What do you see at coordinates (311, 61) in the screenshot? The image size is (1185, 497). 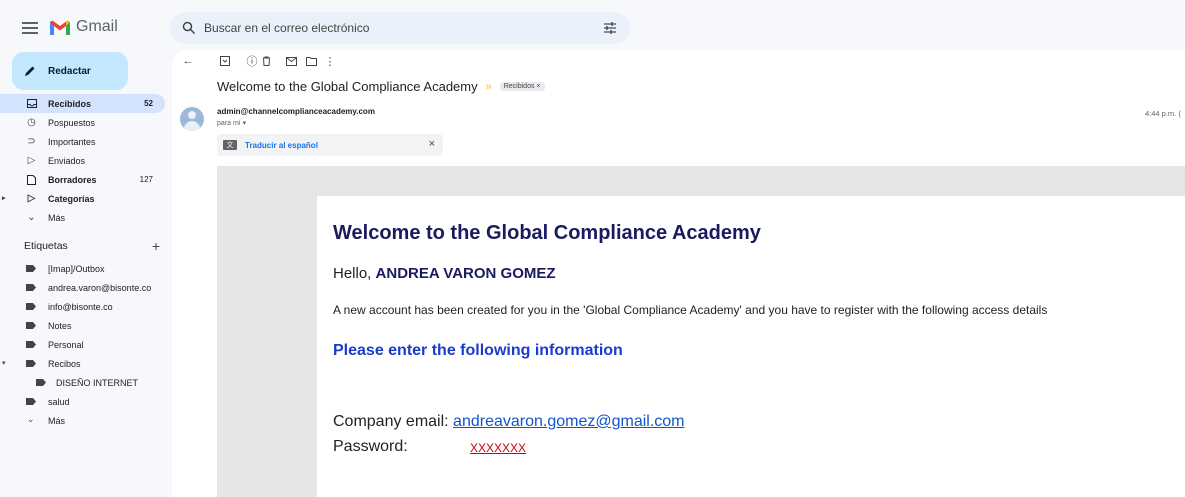 I see `move-to-icon` at bounding box center [311, 61].